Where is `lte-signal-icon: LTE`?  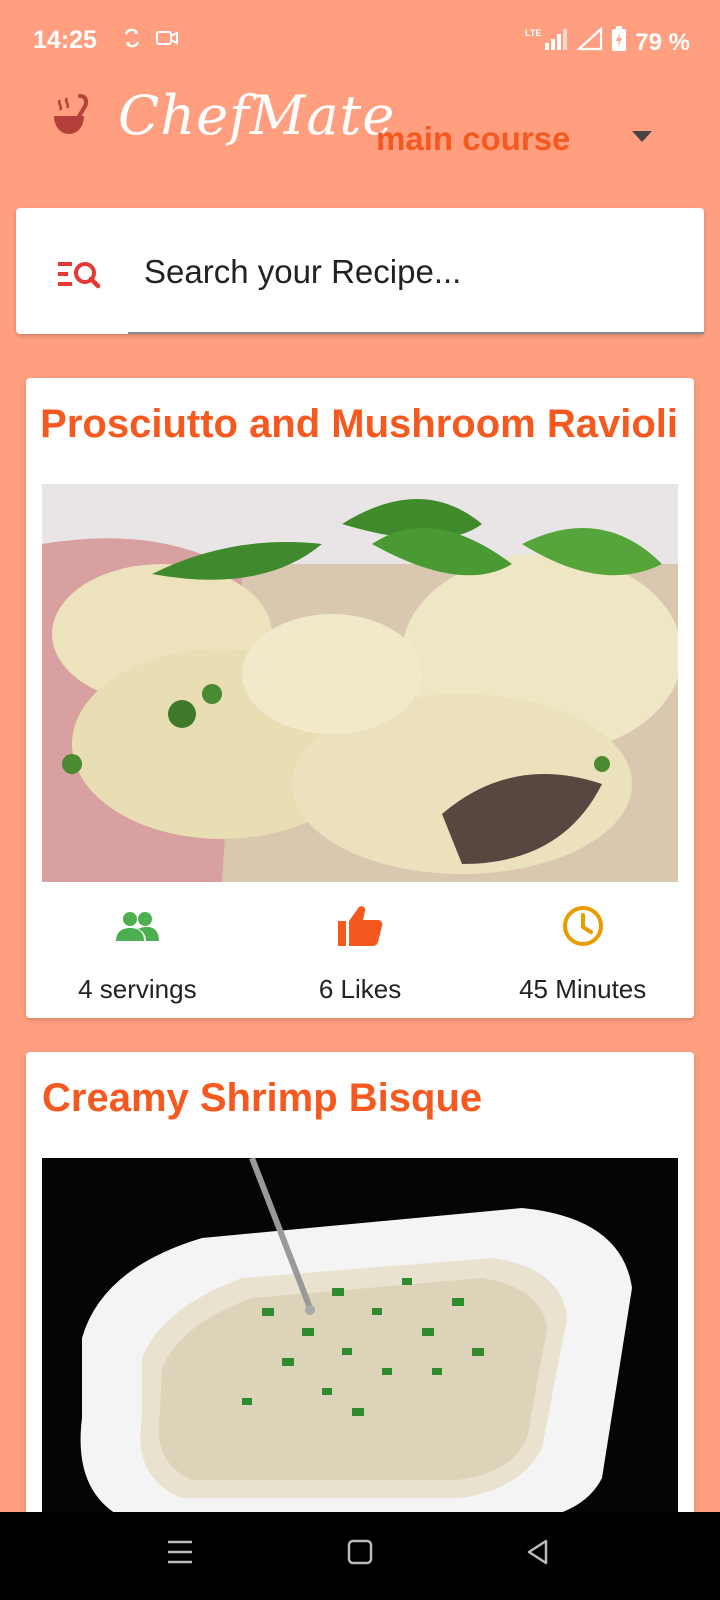 lte-signal-icon: LTE is located at coordinates (547, 42).